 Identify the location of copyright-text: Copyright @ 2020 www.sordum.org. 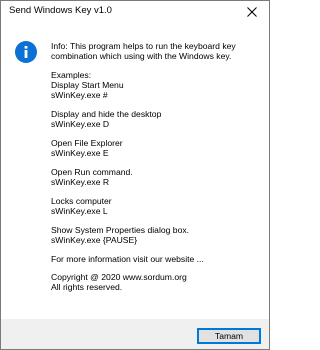
(119, 277).